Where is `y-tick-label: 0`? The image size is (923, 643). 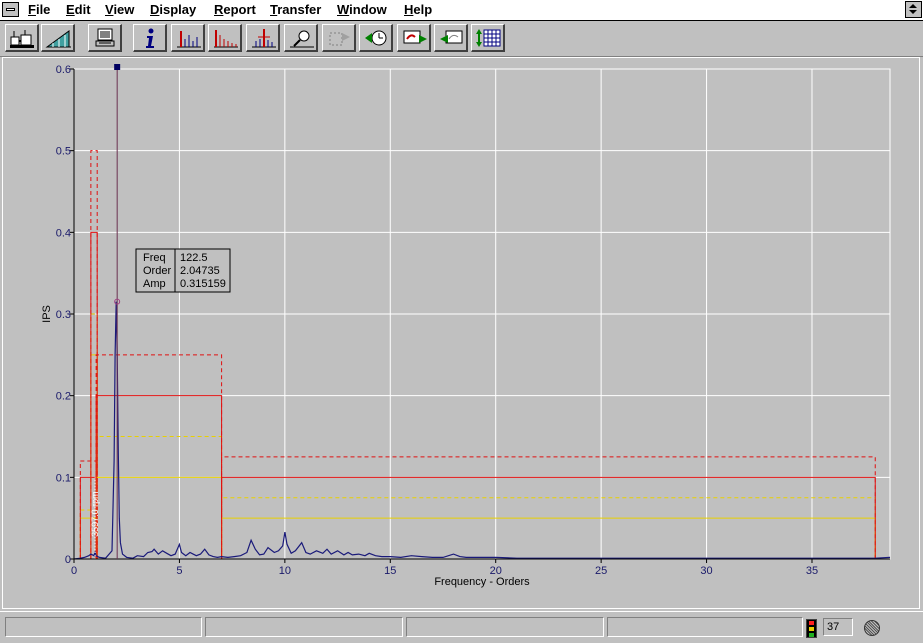
y-tick-label: 0 is located at coordinates (68, 560).